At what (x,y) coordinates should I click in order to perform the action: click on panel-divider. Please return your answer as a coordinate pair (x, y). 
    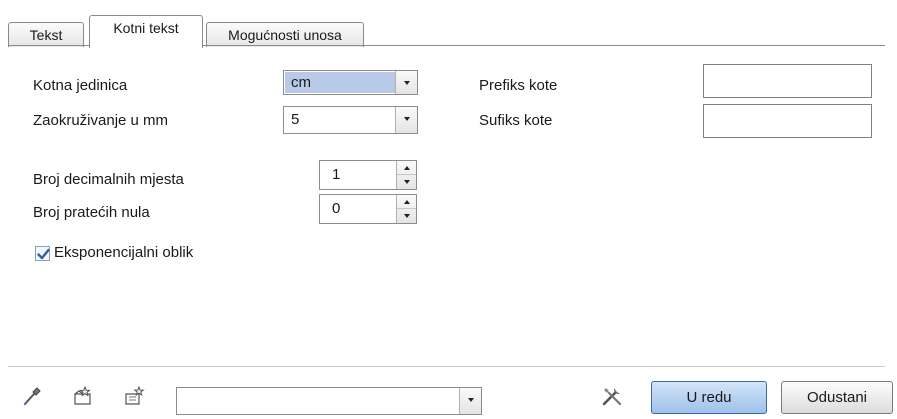
    Looking at the image, I should click on (446, 366).